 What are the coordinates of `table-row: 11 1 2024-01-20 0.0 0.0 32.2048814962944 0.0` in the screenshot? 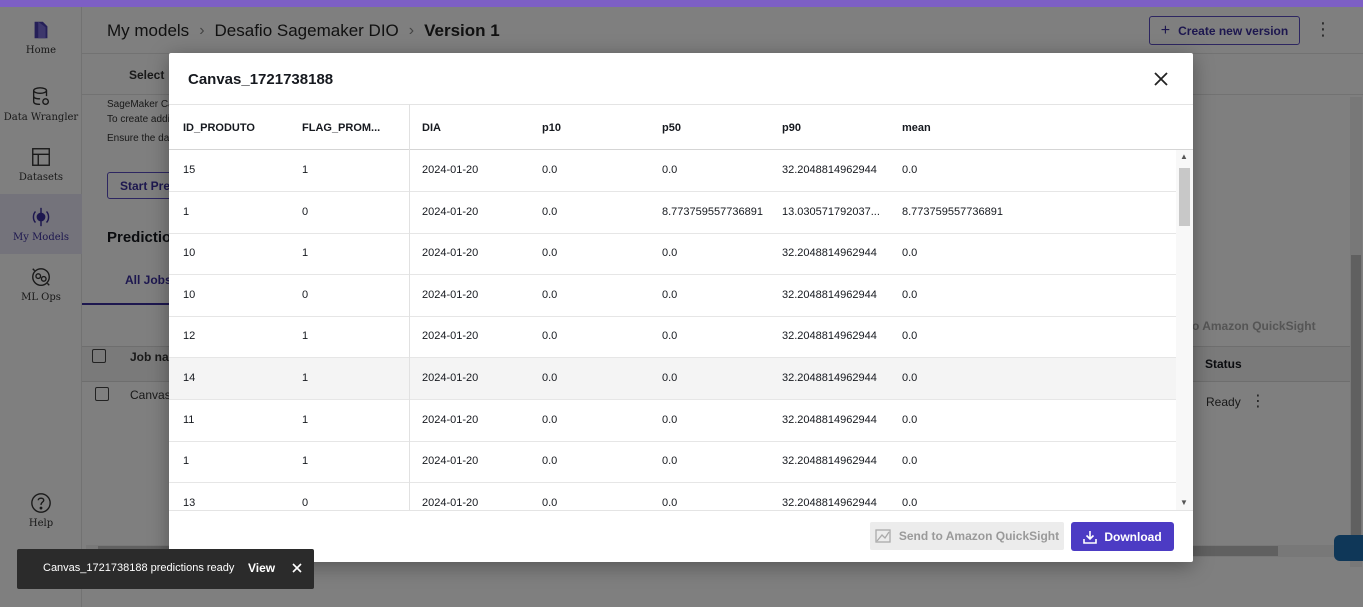 It's located at (672, 421).